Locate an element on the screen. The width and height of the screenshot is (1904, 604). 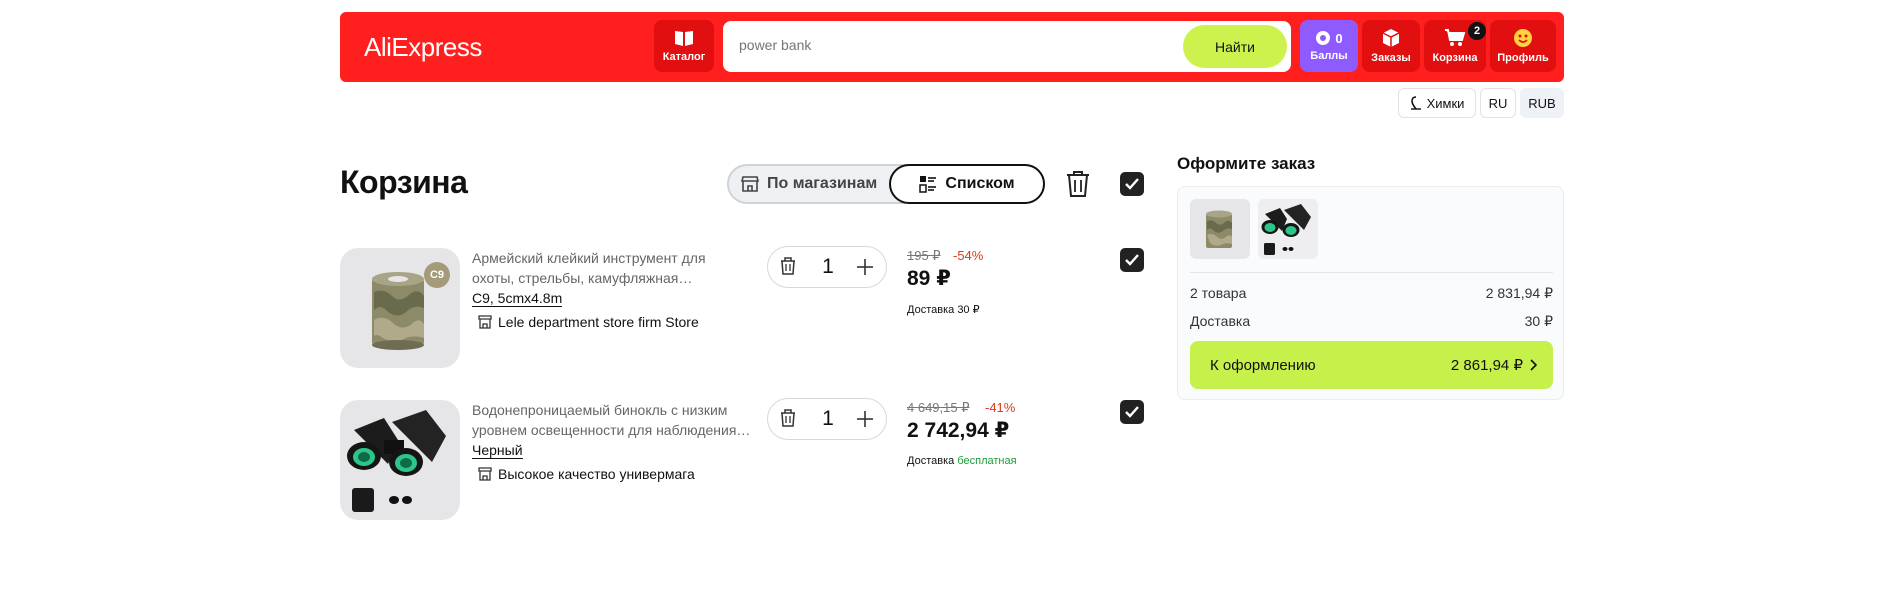
delete-selected-trash-icon is located at coordinates (1078, 184).